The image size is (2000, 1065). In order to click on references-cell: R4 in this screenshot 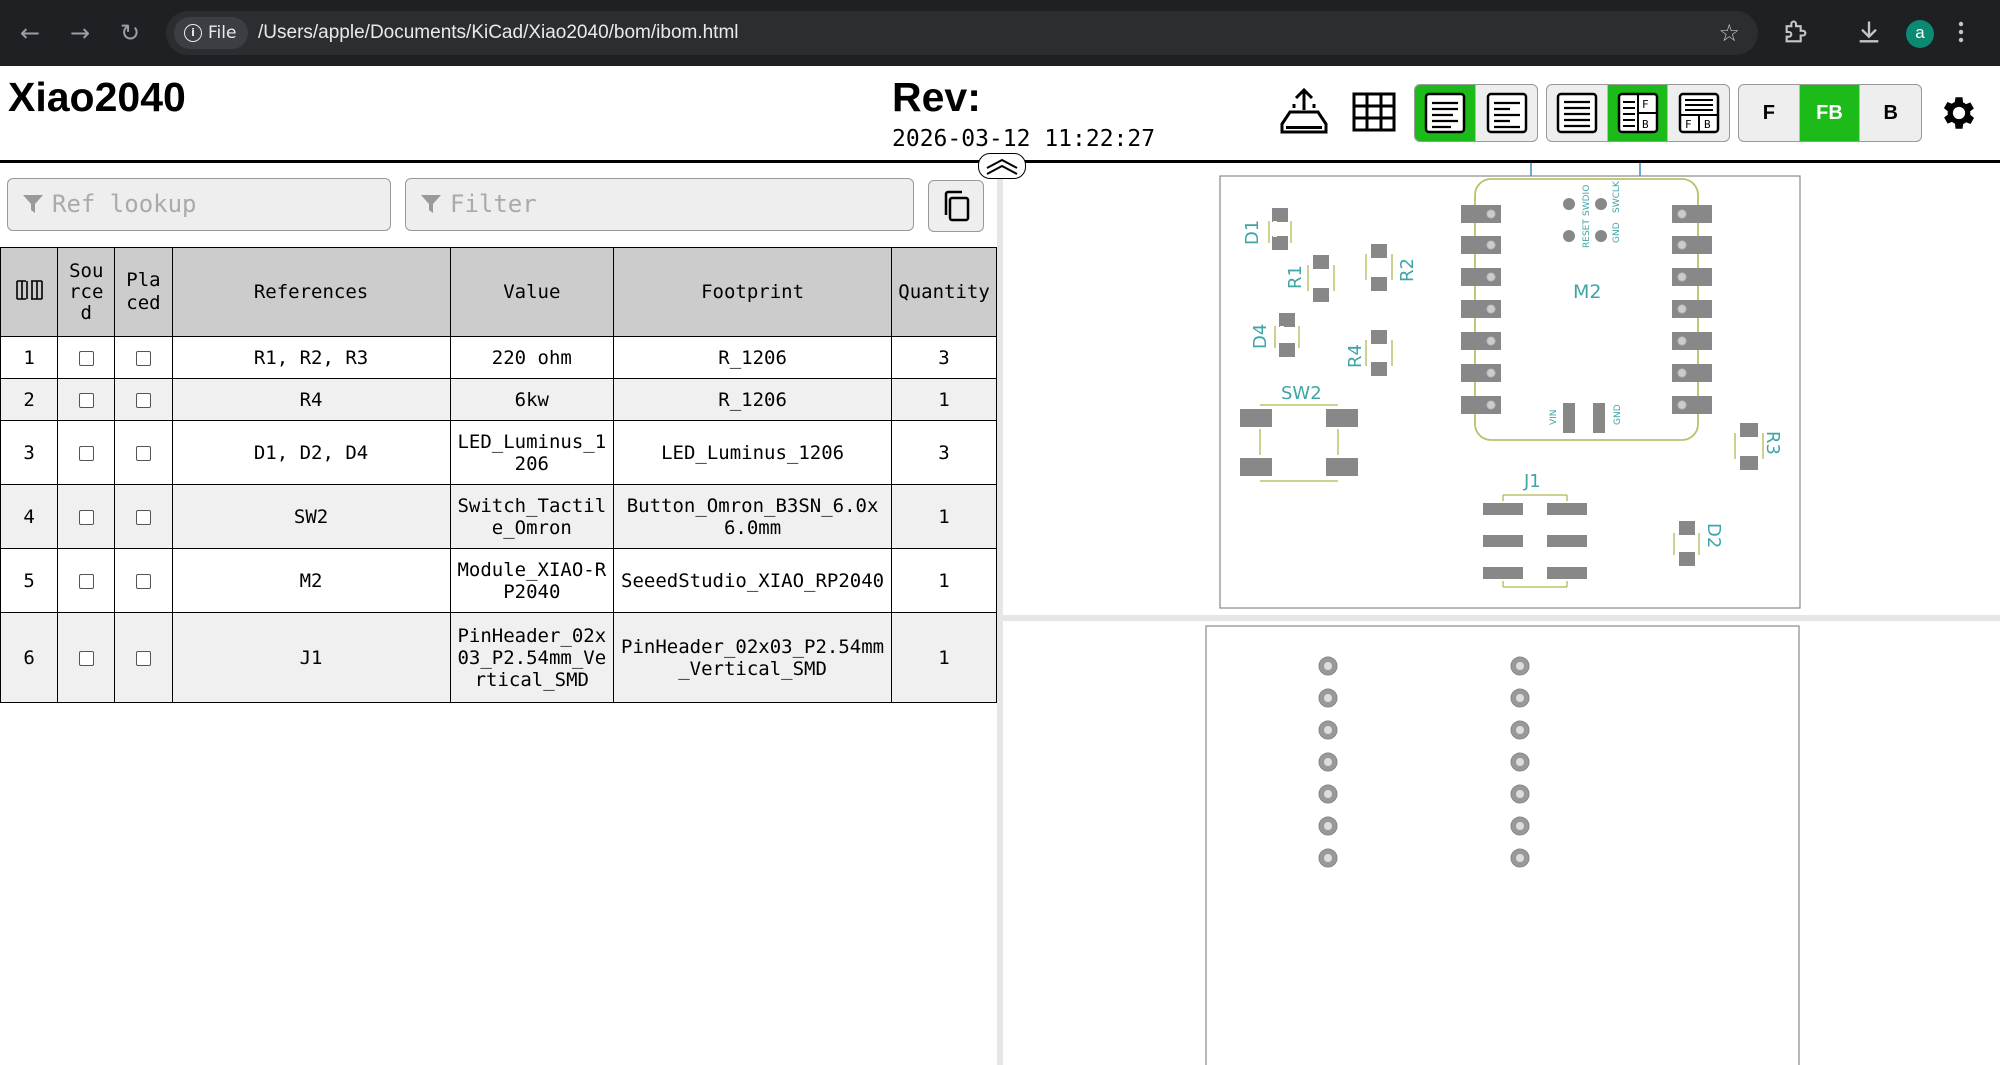, I will do `click(311, 399)`.